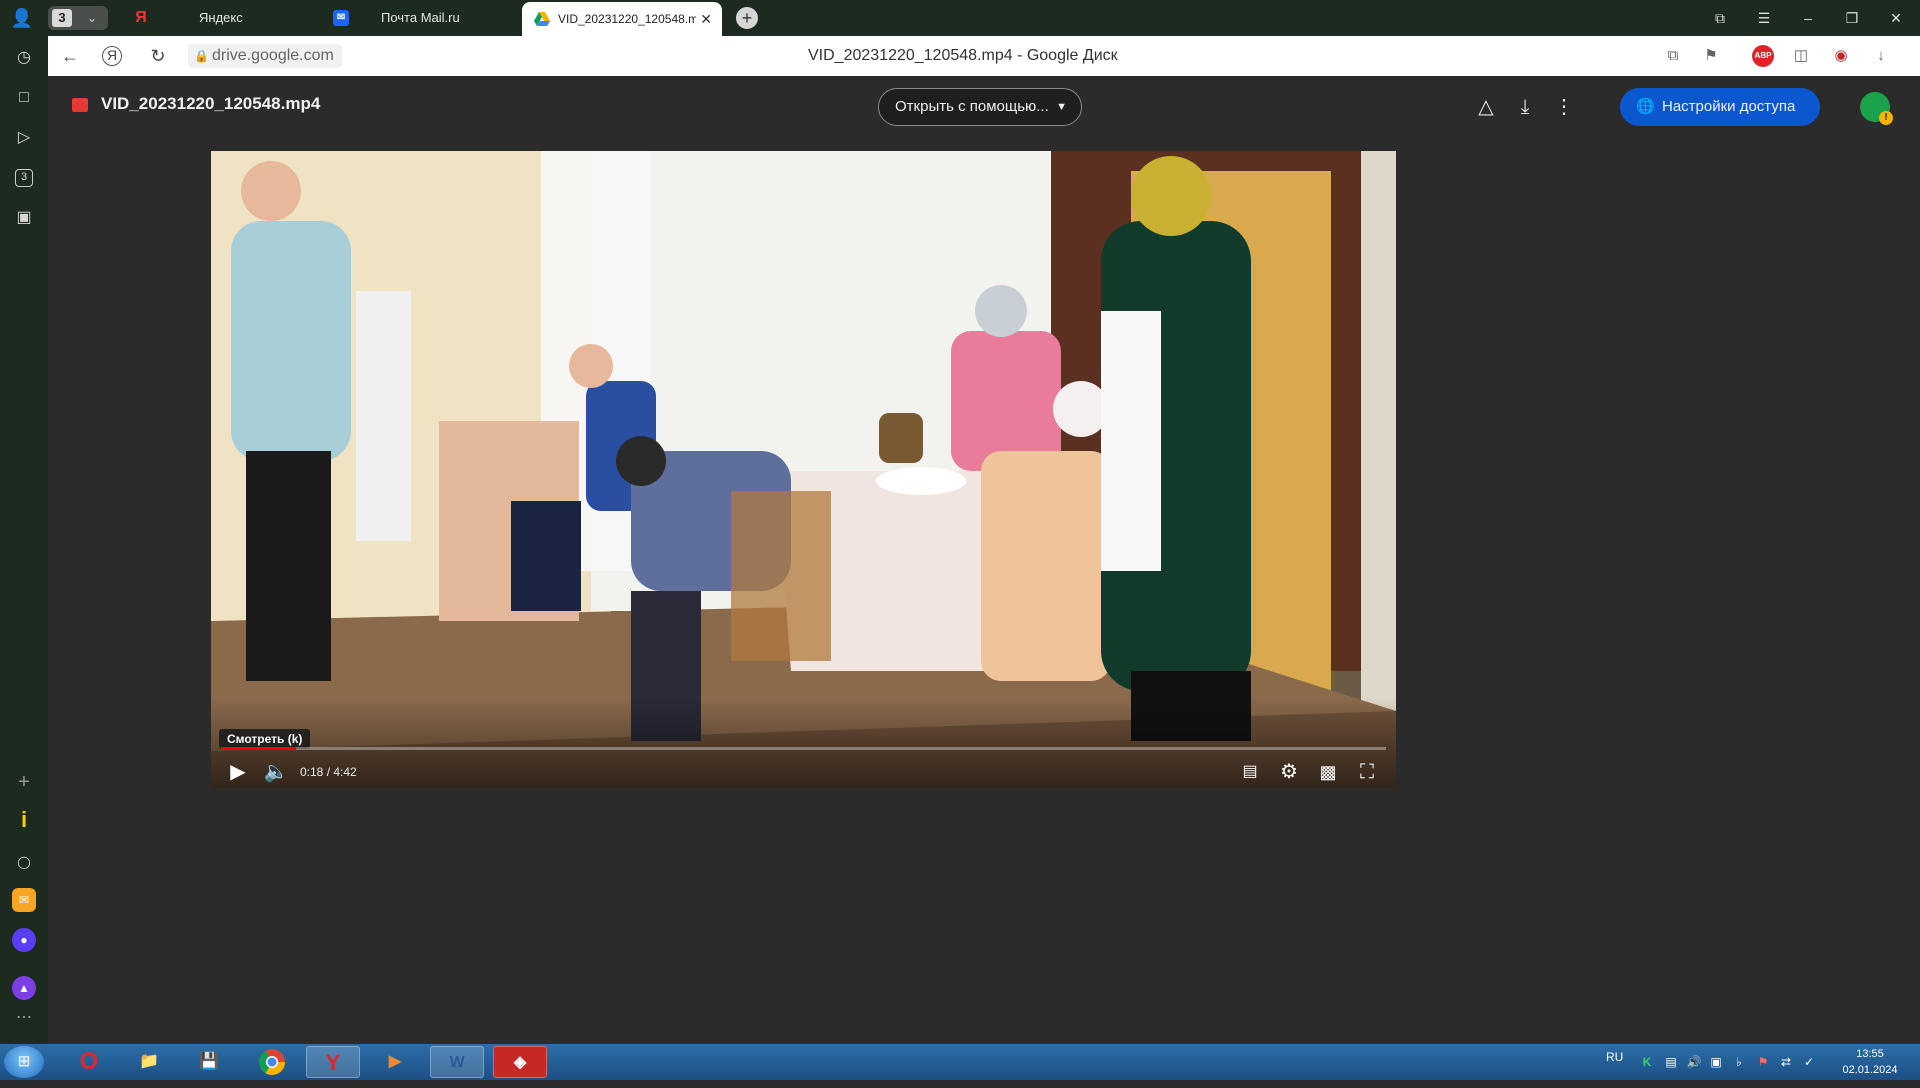 The width and height of the screenshot is (1920, 1088). What do you see at coordinates (22, 18) in the screenshot?
I see `profile-icon: 👤` at bounding box center [22, 18].